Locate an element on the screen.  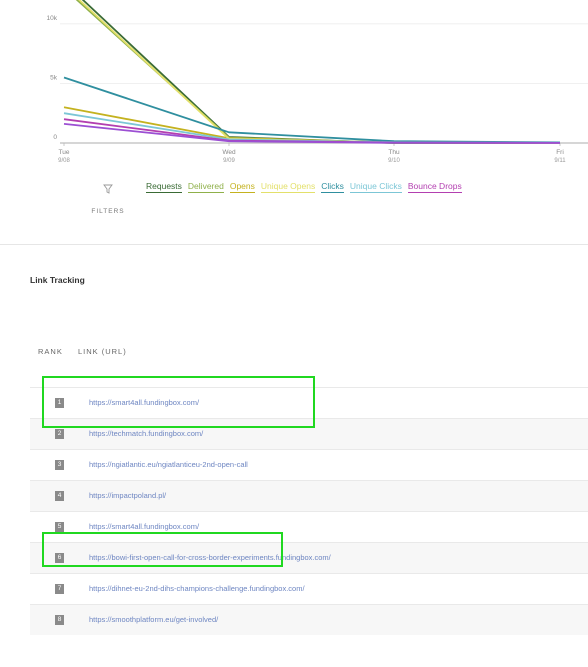
x-tick-date: 9/10 is located at coordinates (394, 161).